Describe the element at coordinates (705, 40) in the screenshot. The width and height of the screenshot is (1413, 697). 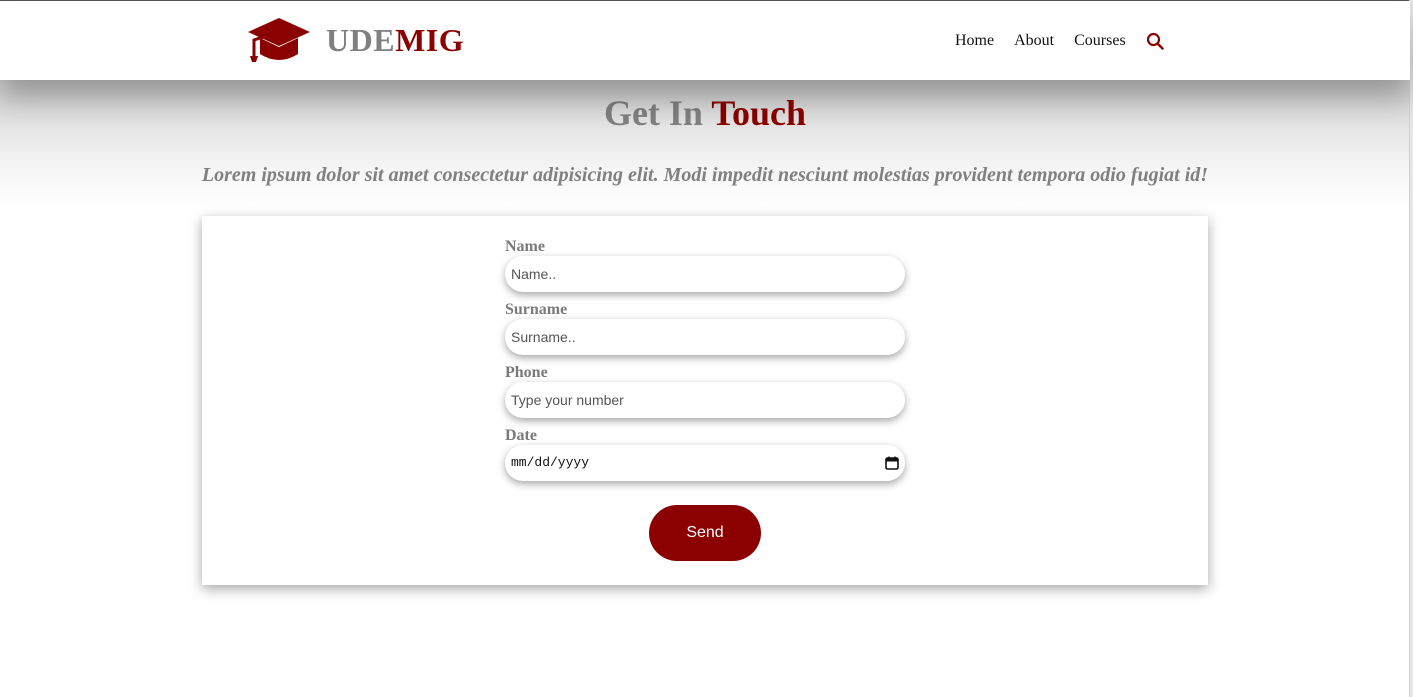
I see `site-header: UDEMIG Home About Courses` at that location.